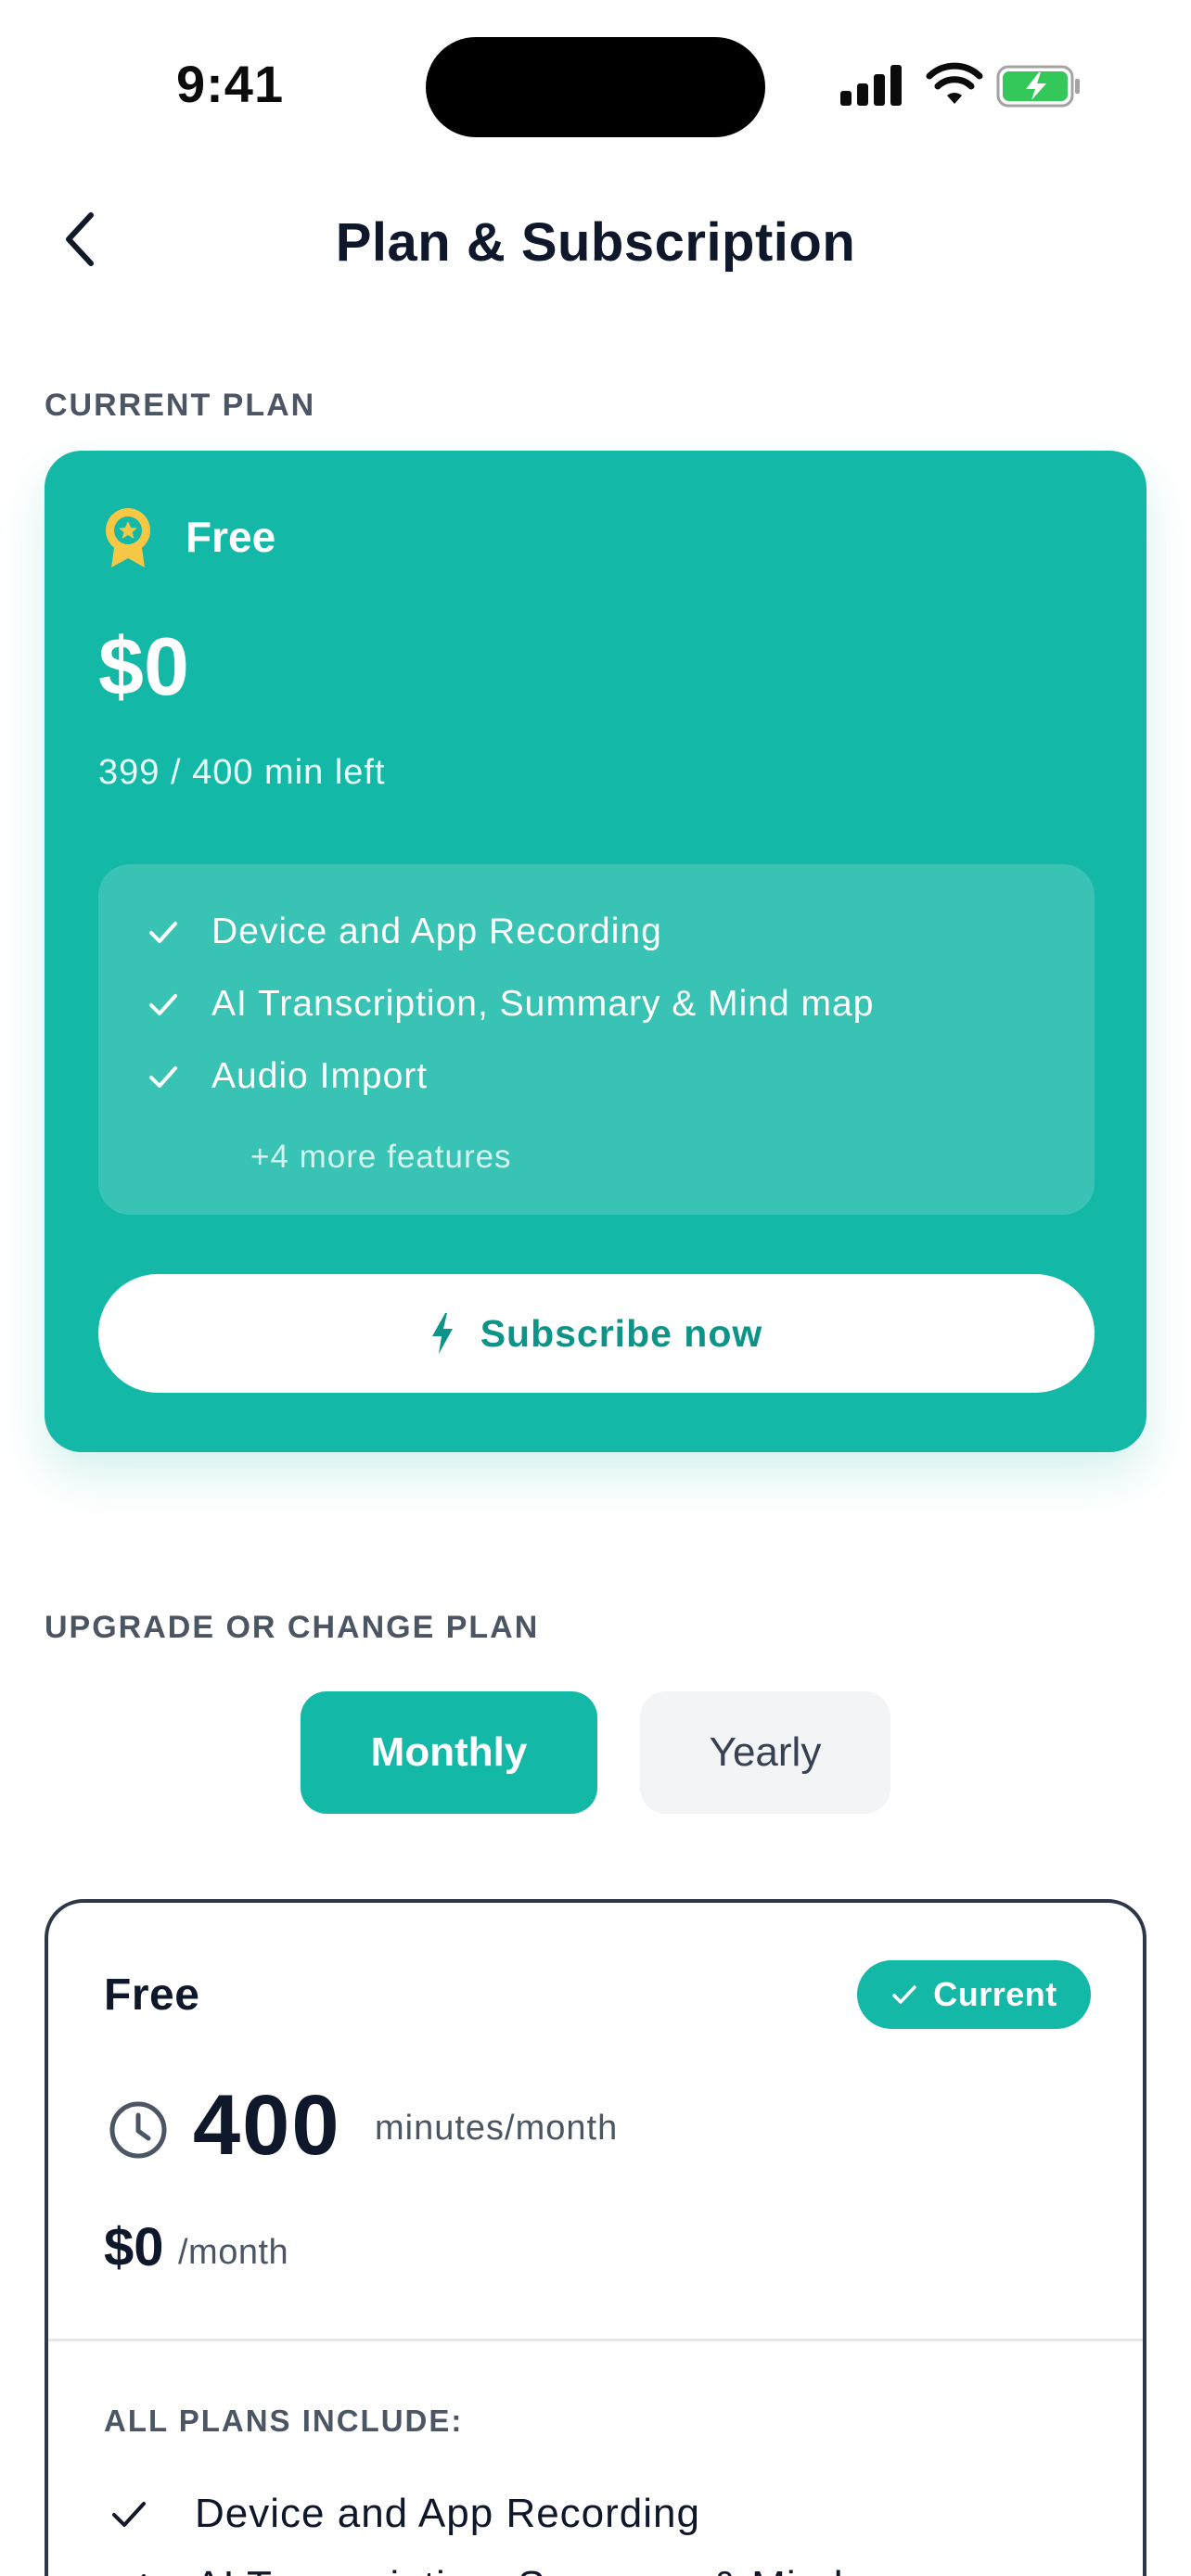 The image size is (1191, 2576). Describe the element at coordinates (242, 772) in the screenshot. I see `minutes-left: 399 / 400 min left` at that location.